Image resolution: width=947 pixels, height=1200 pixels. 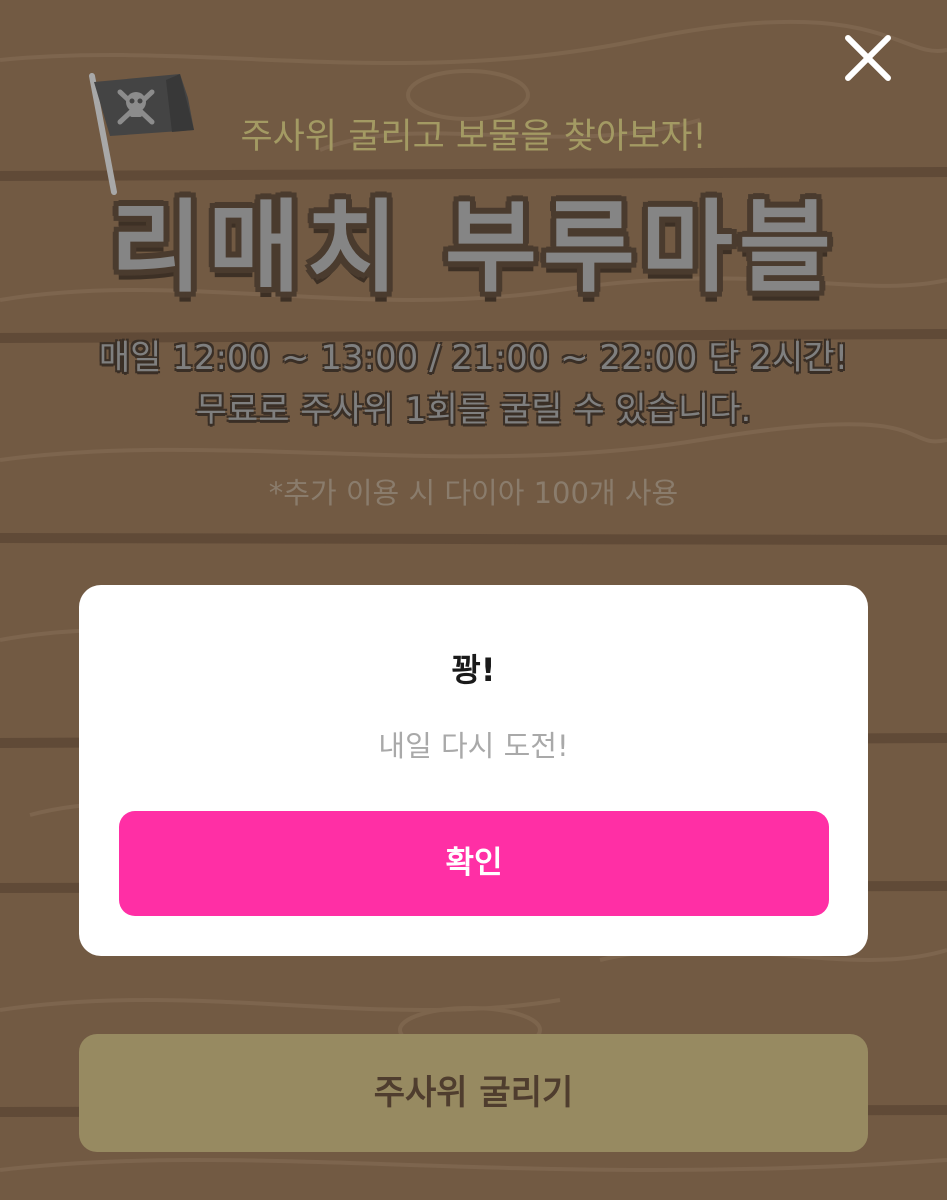 I want to click on confirm-button: 확인, so click(x=474, y=863).